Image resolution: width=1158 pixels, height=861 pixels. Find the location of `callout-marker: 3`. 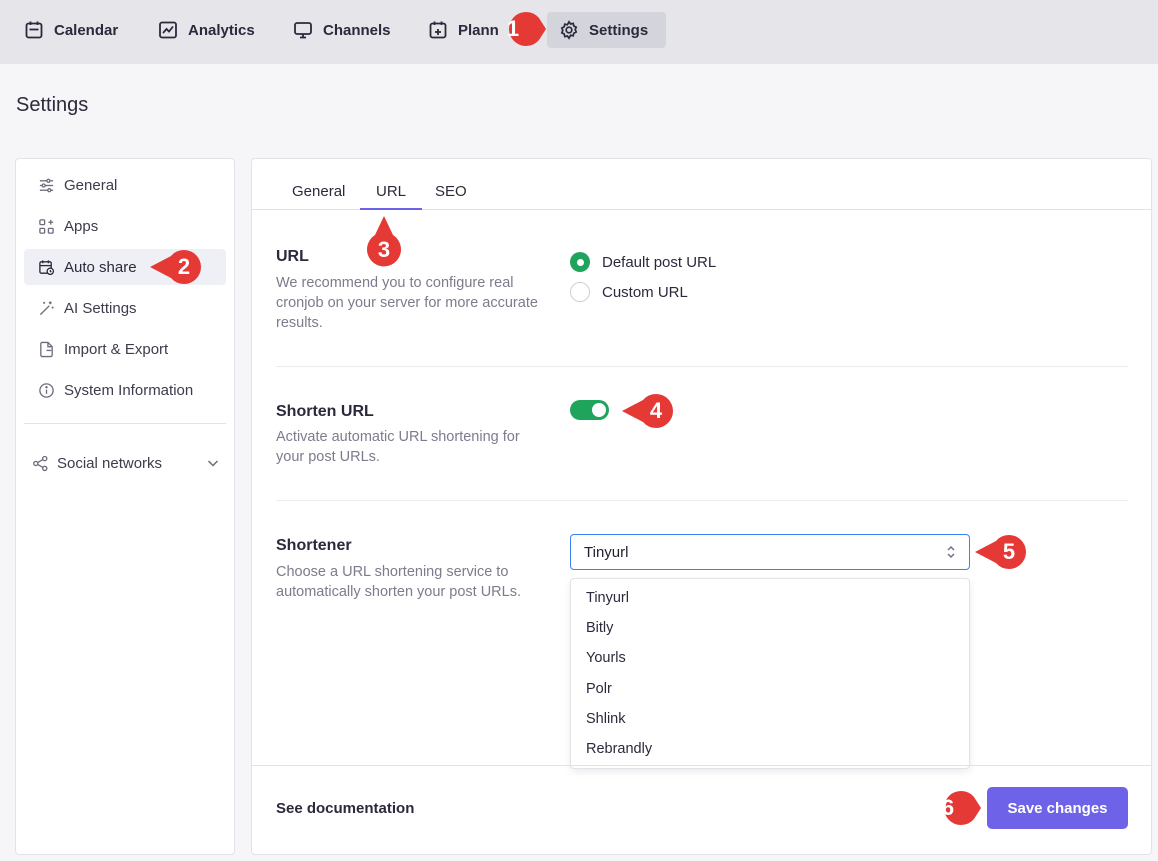

callout-marker: 3 is located at coordinates (384, 243).